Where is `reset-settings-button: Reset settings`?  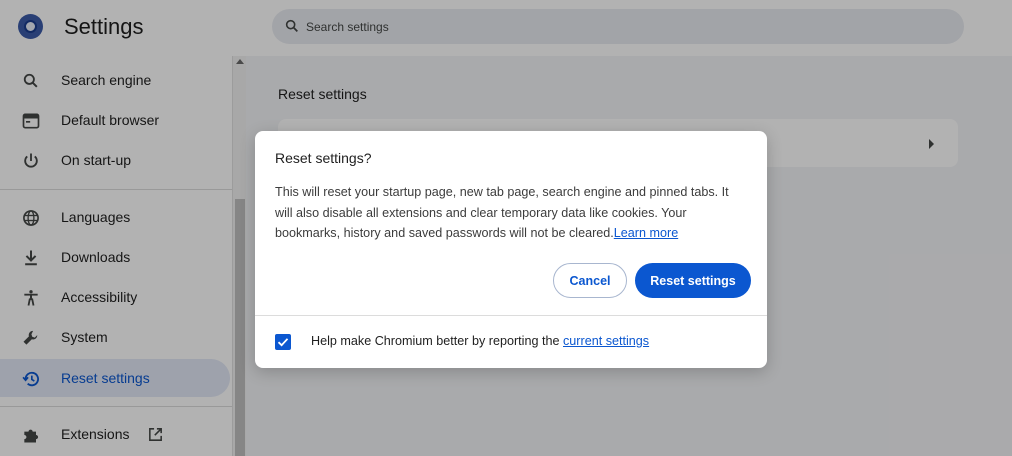 reset-settings-button: Reset settings is located at coordinates (693, 280).